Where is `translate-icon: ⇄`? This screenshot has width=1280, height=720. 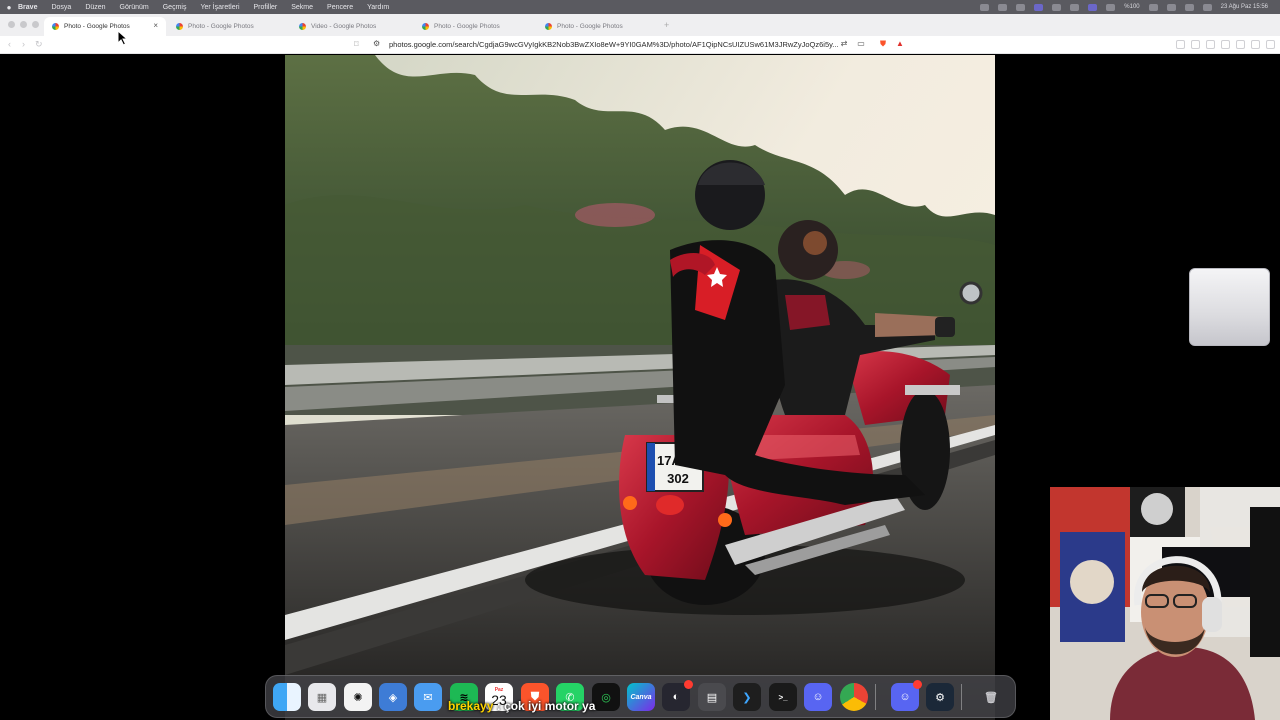 translate-icon: ⇄ is located at coordinates (844, 44).